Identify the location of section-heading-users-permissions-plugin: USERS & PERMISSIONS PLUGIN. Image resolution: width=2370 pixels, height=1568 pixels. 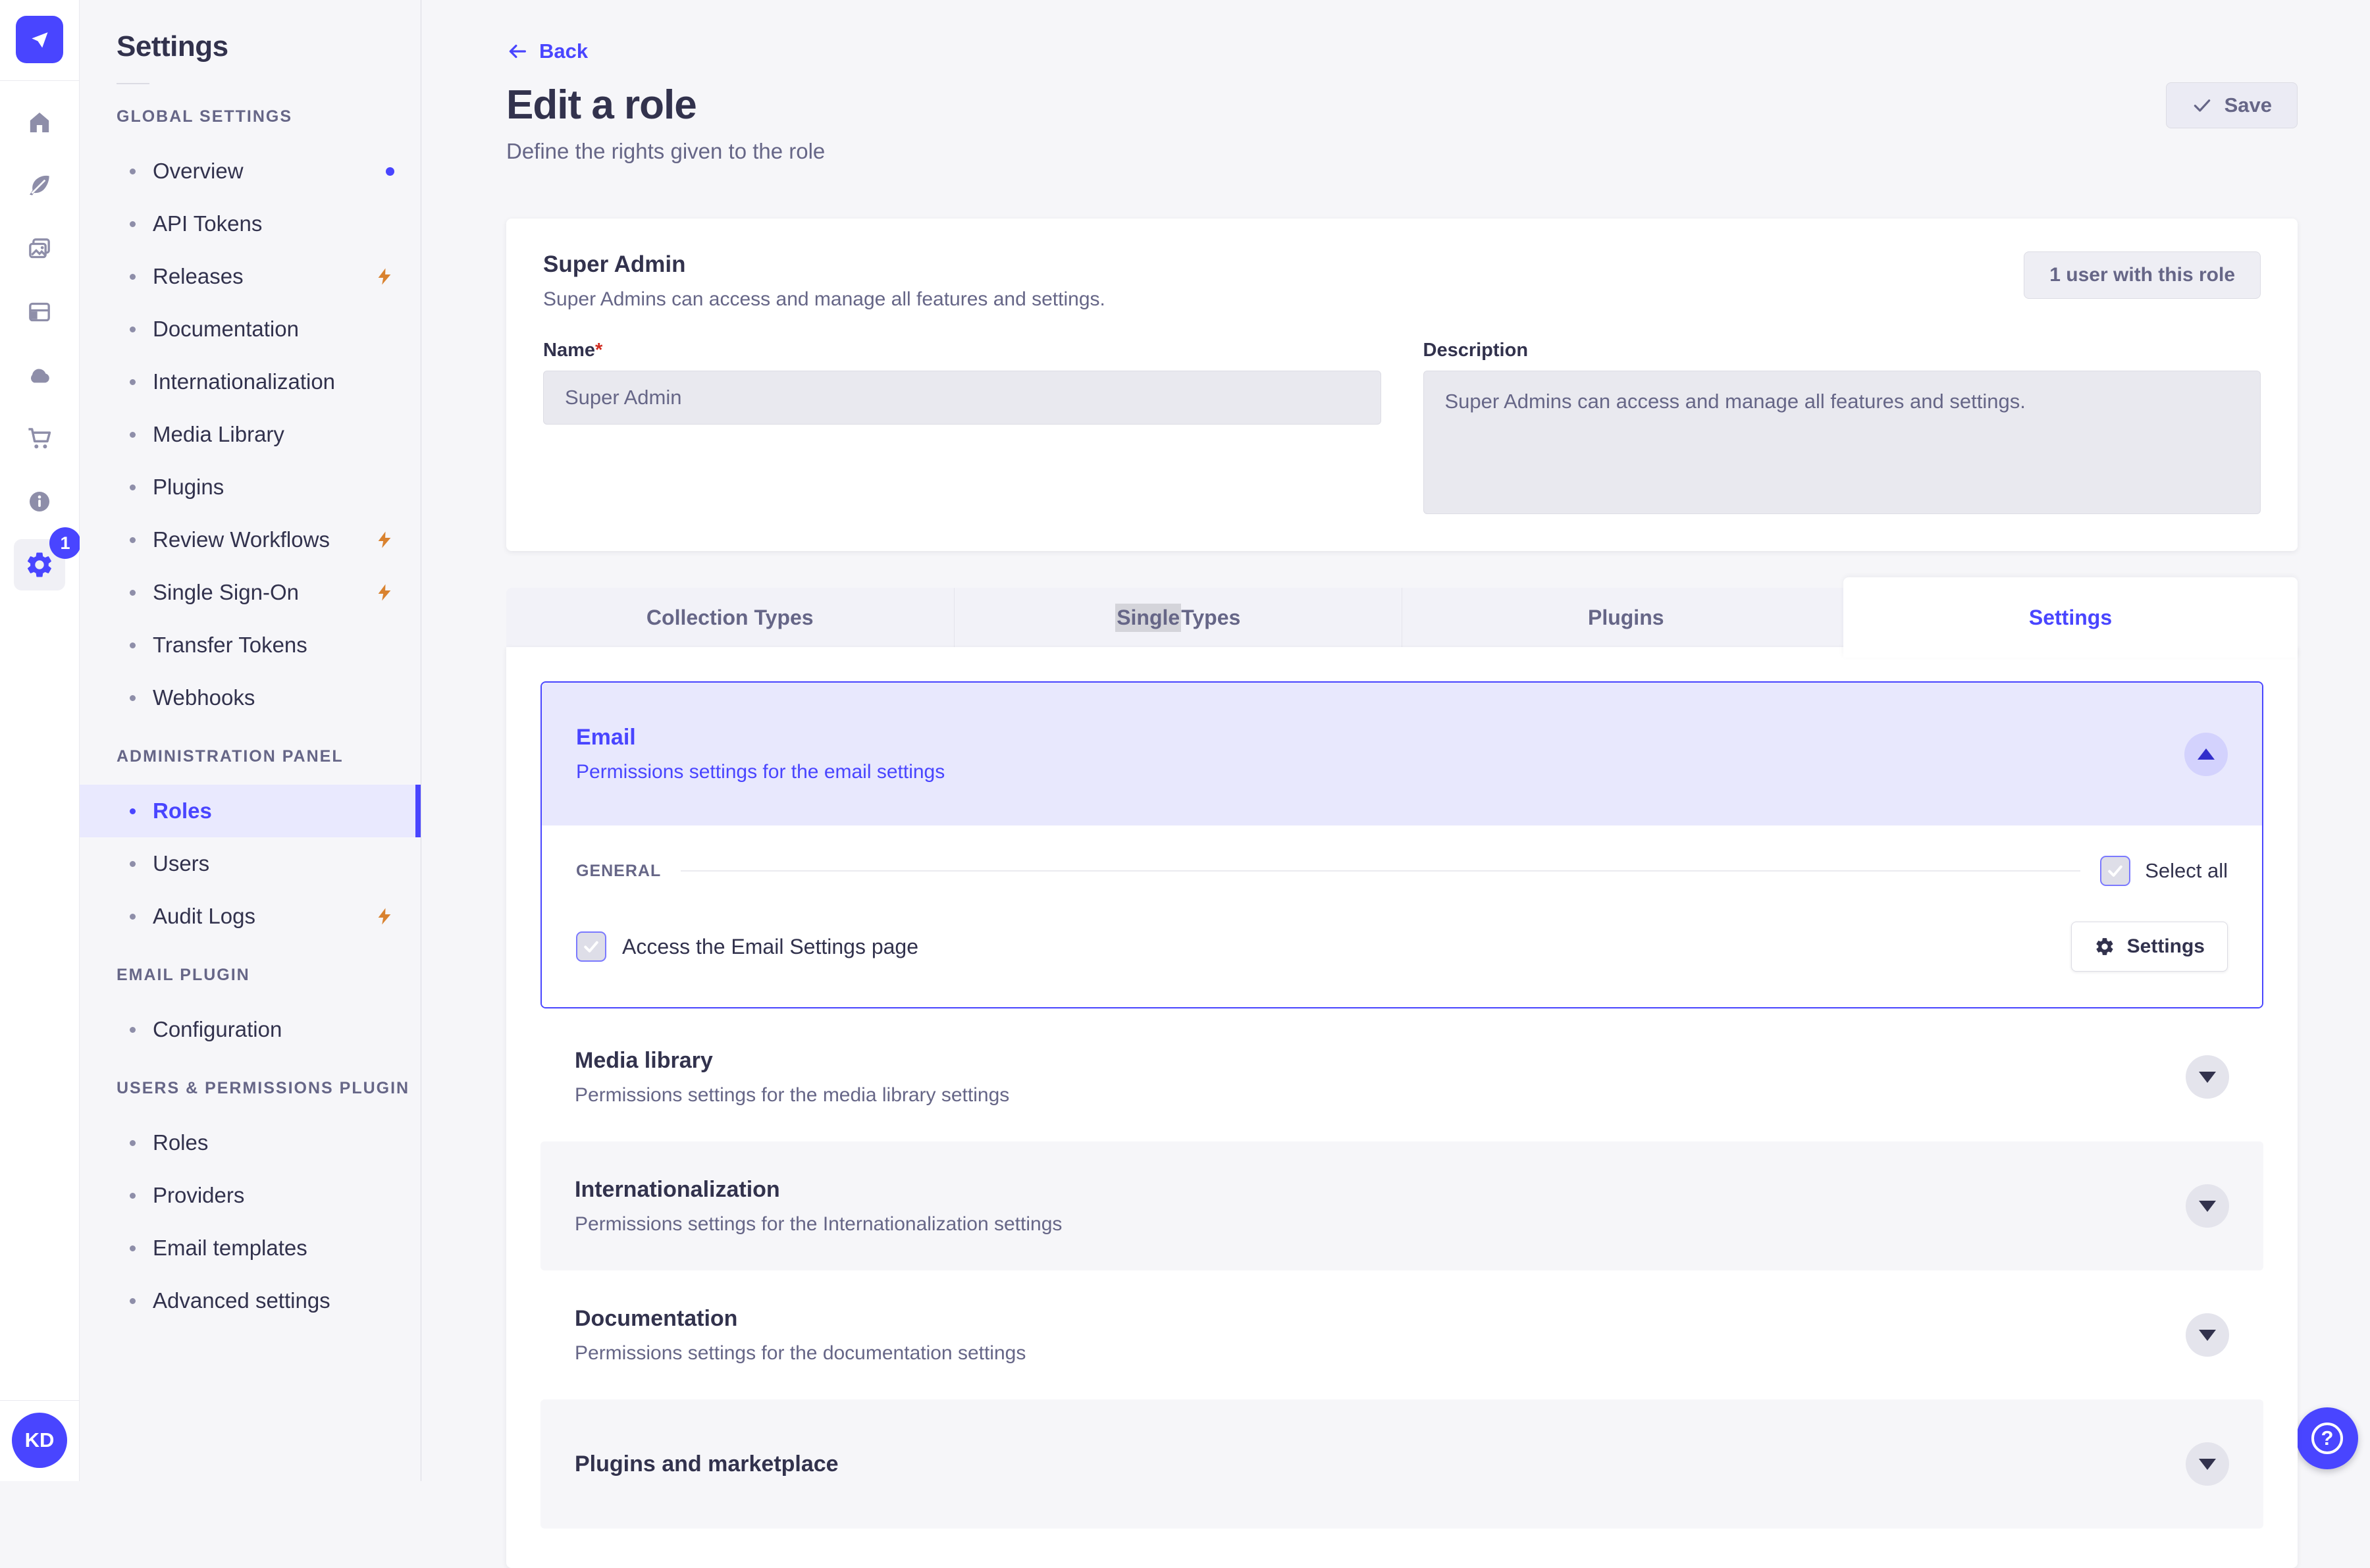
(264, 1087).